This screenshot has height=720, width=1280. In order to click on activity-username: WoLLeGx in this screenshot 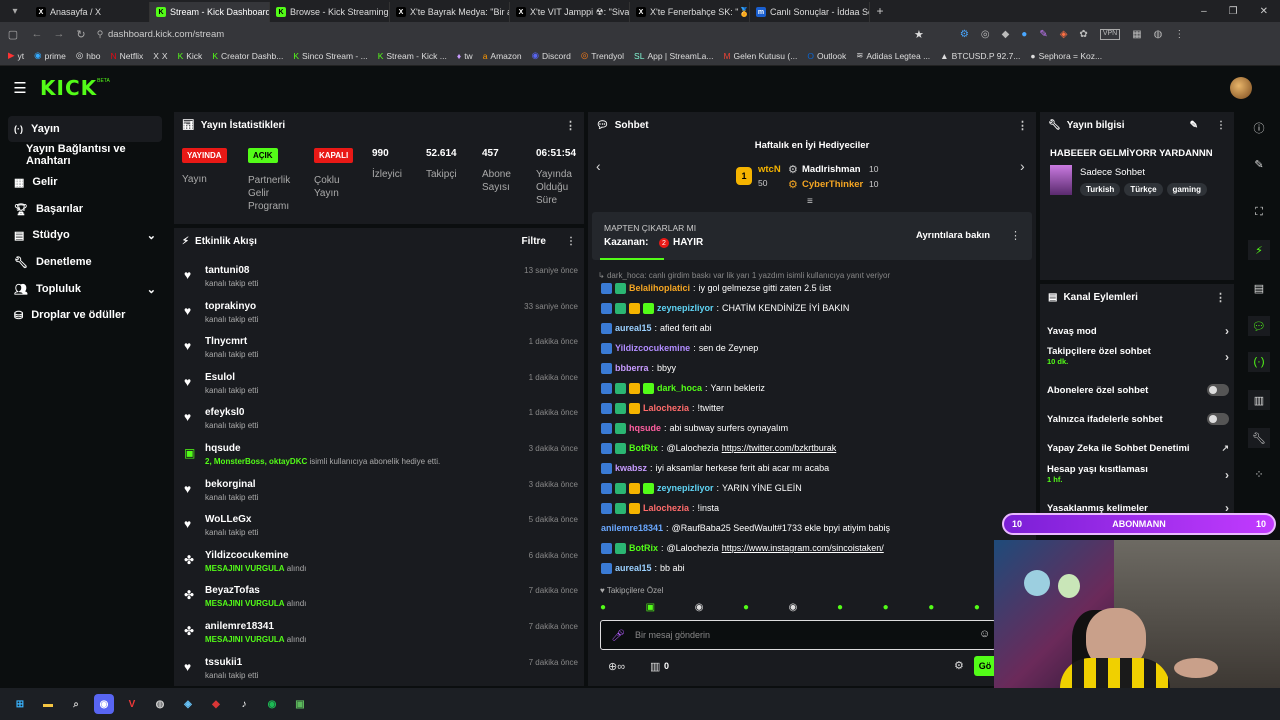, I will do `click(228, 519)`.